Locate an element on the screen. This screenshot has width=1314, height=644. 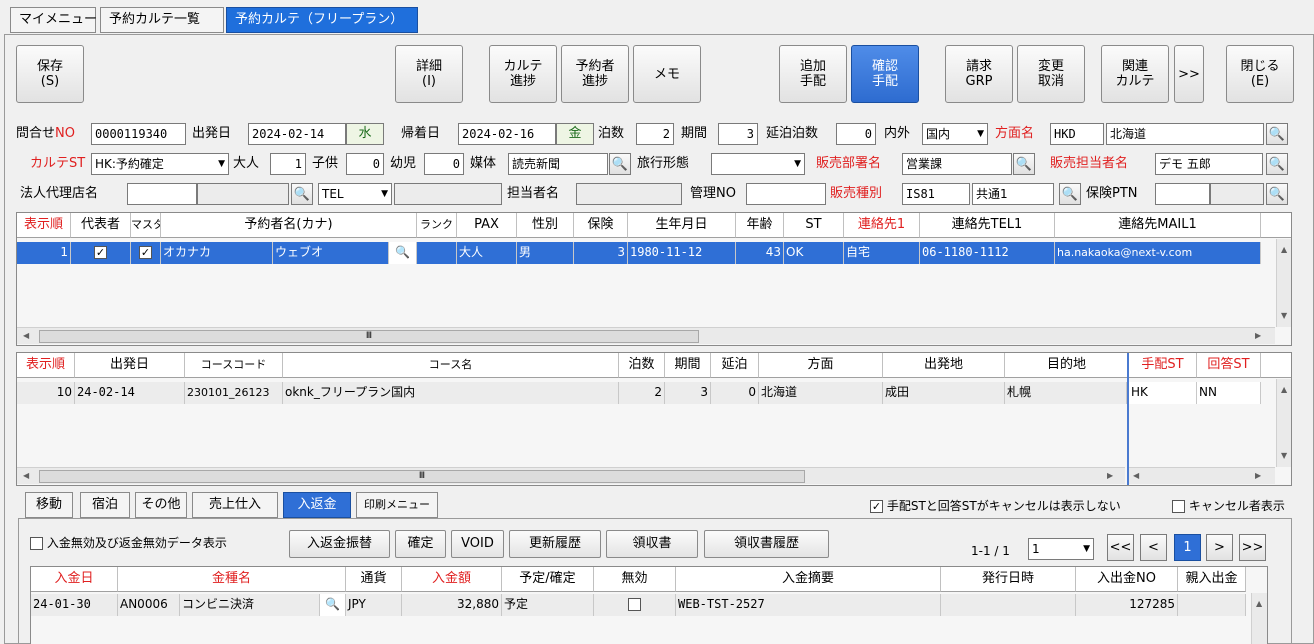
col-order: 表示順 is located at coordinates (46, 365).